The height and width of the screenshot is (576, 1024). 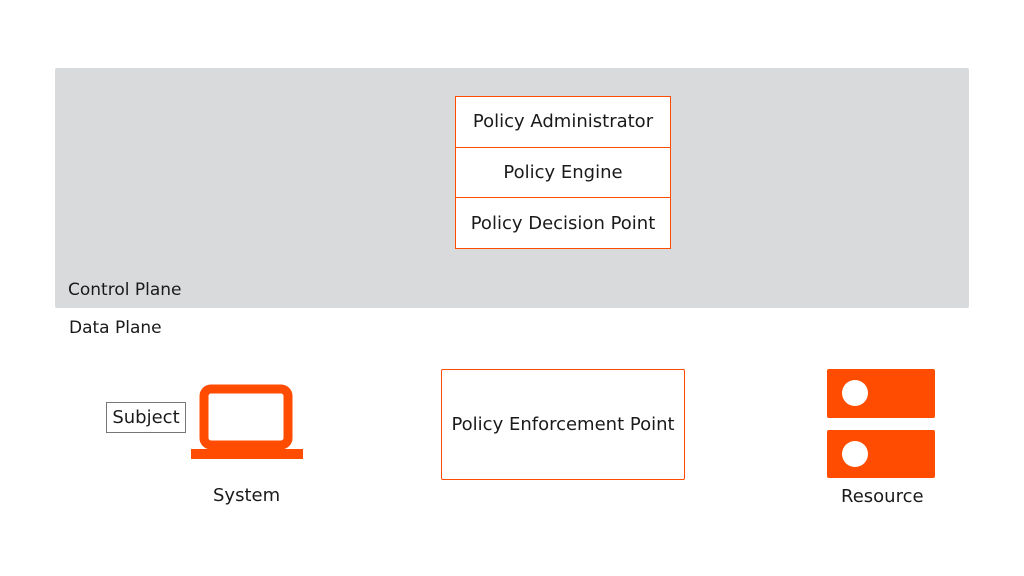 I want to click on subject-box: Subject, so click(x=146, y=417).